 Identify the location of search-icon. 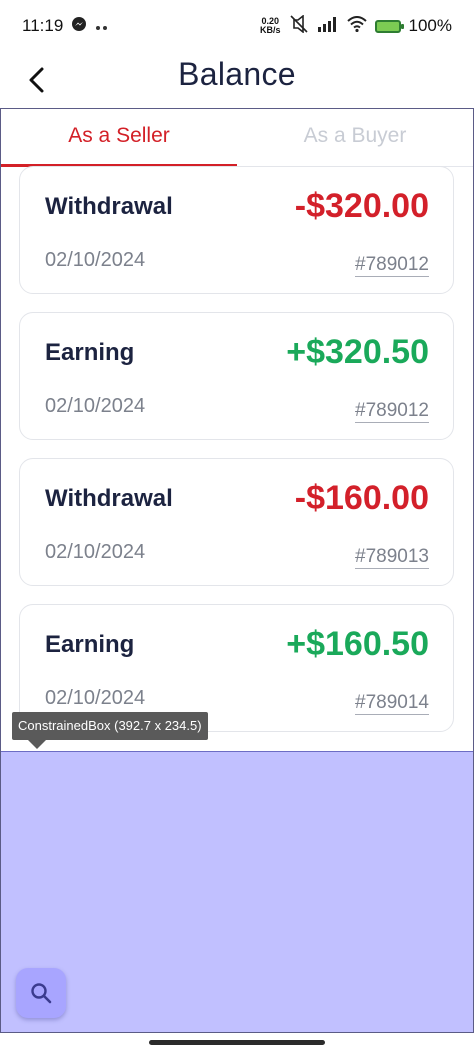
(41, 993).